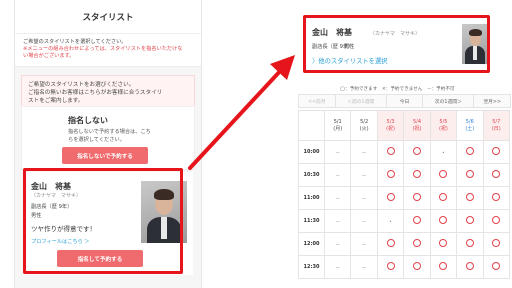 The image size is (512, 288). What do you see at coordinates (108, 17) in the screenshot?
I see `panel-title: スタイリスト` at bounding box center [108, 17].